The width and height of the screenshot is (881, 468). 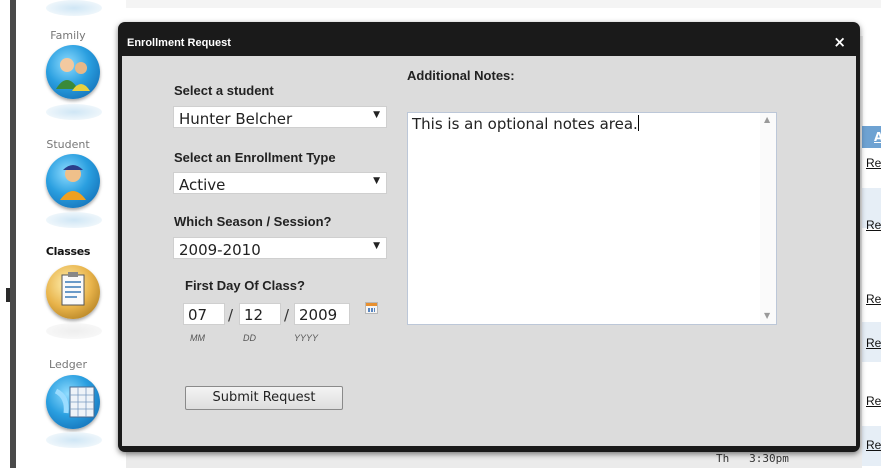 I want to click on sidebar-item-classes-label: Classes, so click(x=68, y=251).